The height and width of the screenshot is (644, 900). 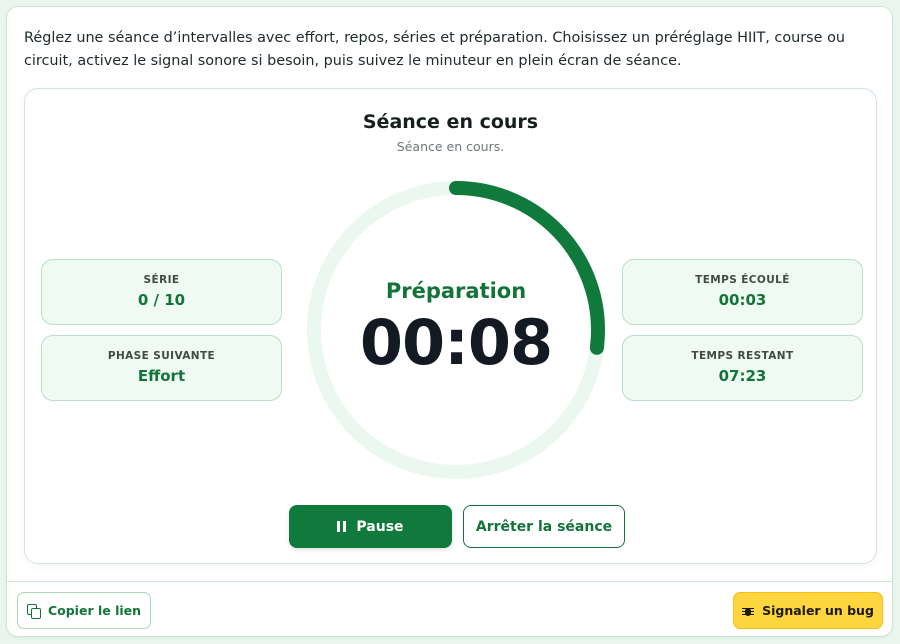 I want to click on stat-phase-suivante-value: Effort, so click(x=161, y=376).